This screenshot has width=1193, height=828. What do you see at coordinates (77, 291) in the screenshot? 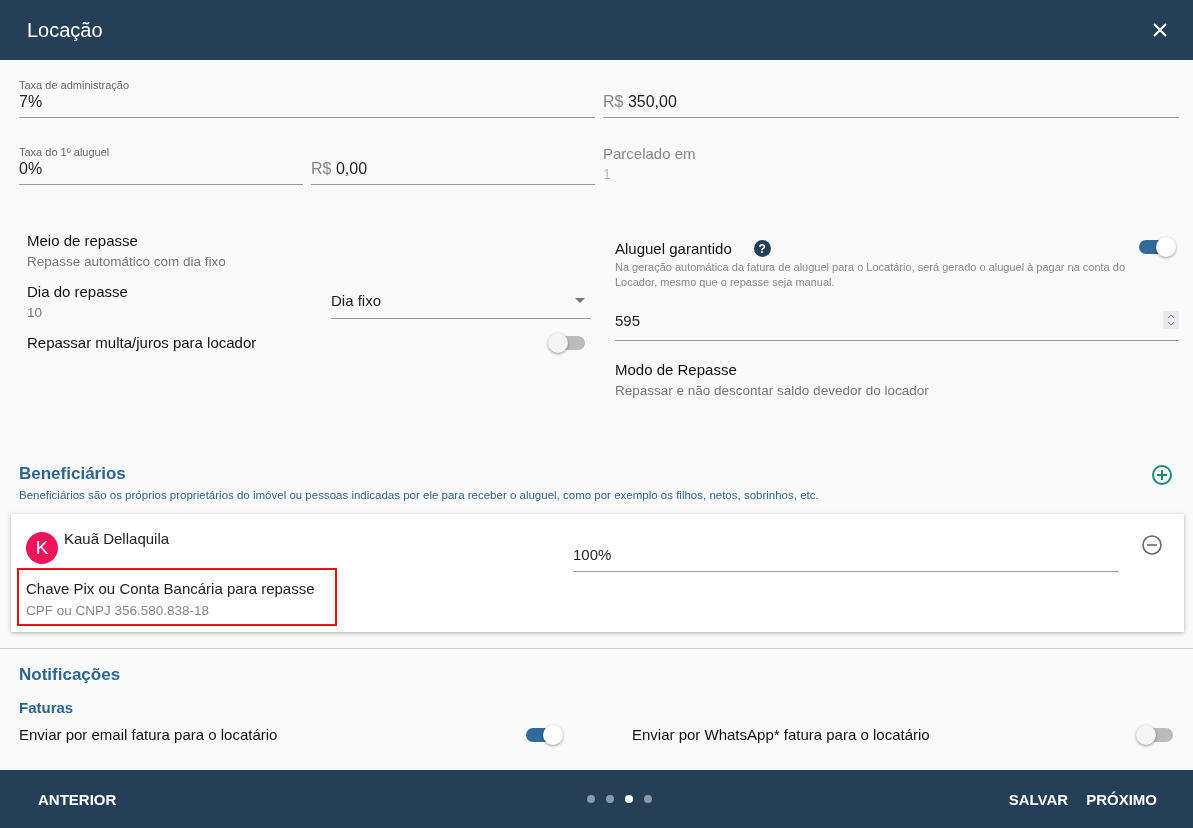
I see `setting-label: Dia do repasse` at bounding box center [77, 291].